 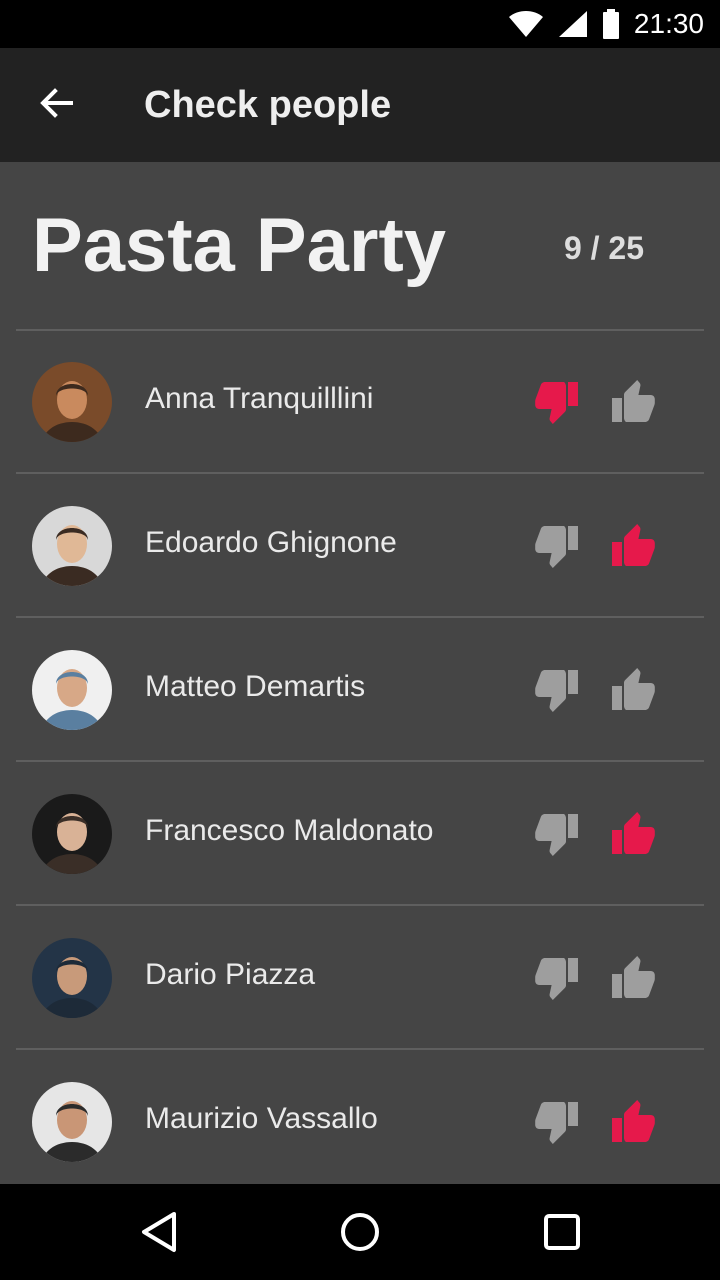 I want to click on person-name: Edoardo Ghignone, so click(x=271, y=542).